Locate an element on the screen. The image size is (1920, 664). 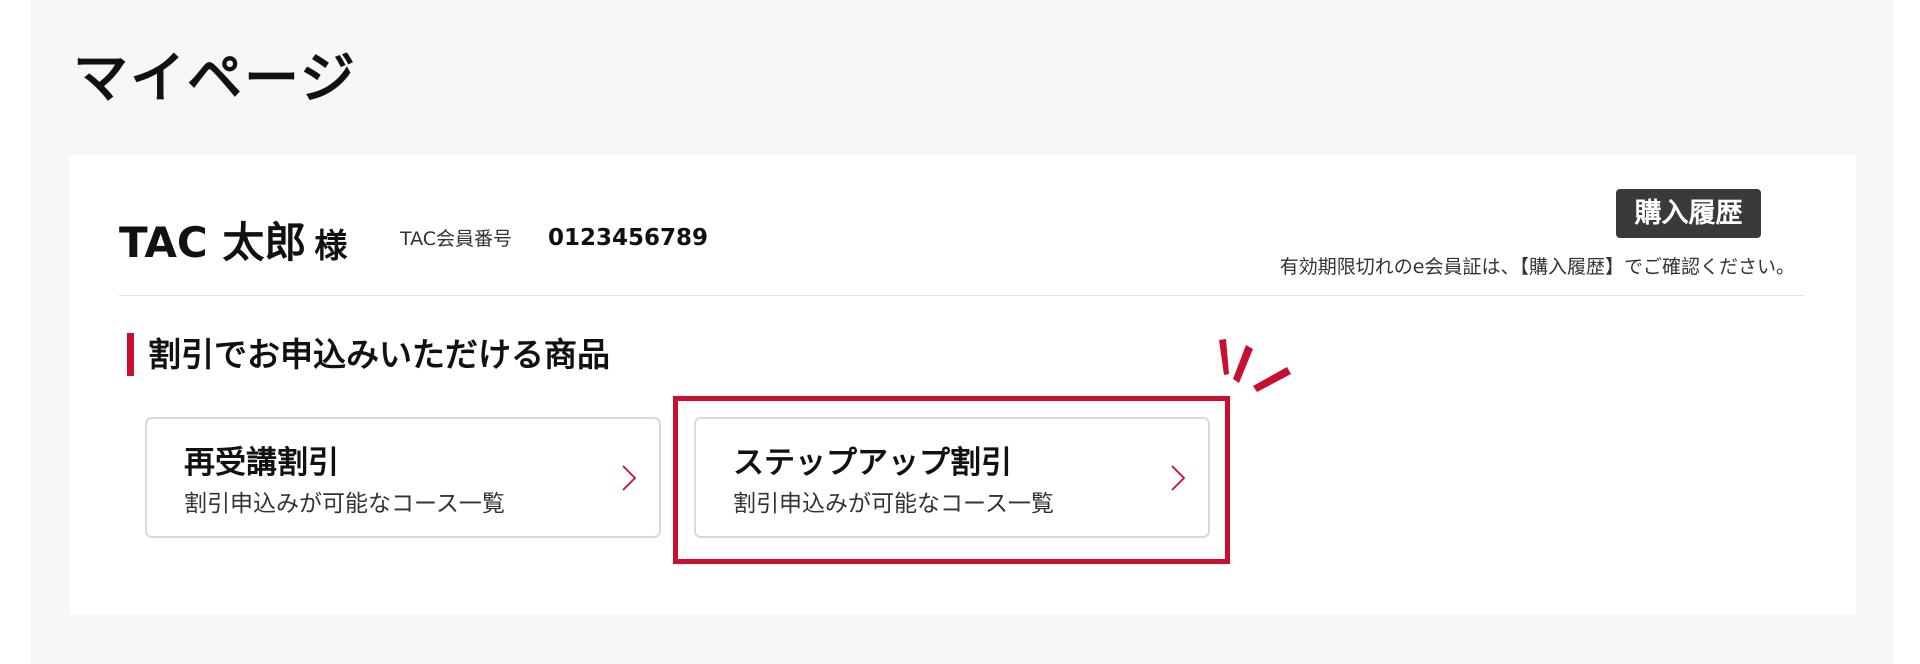
user-name: TAC 太郎様 is located at coordinates (233, 244).